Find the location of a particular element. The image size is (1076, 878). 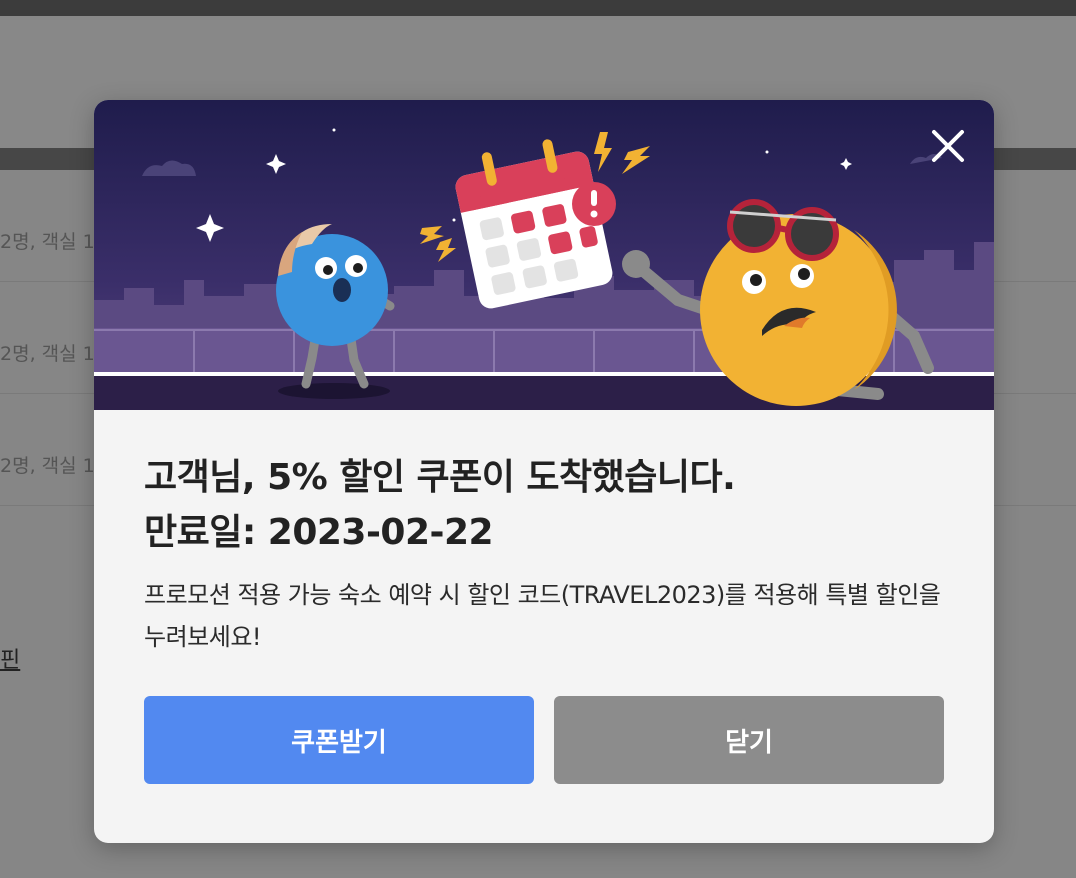

coupon-expiry: 만료일: 2023-02-22 is located at coordinates (319, 532).